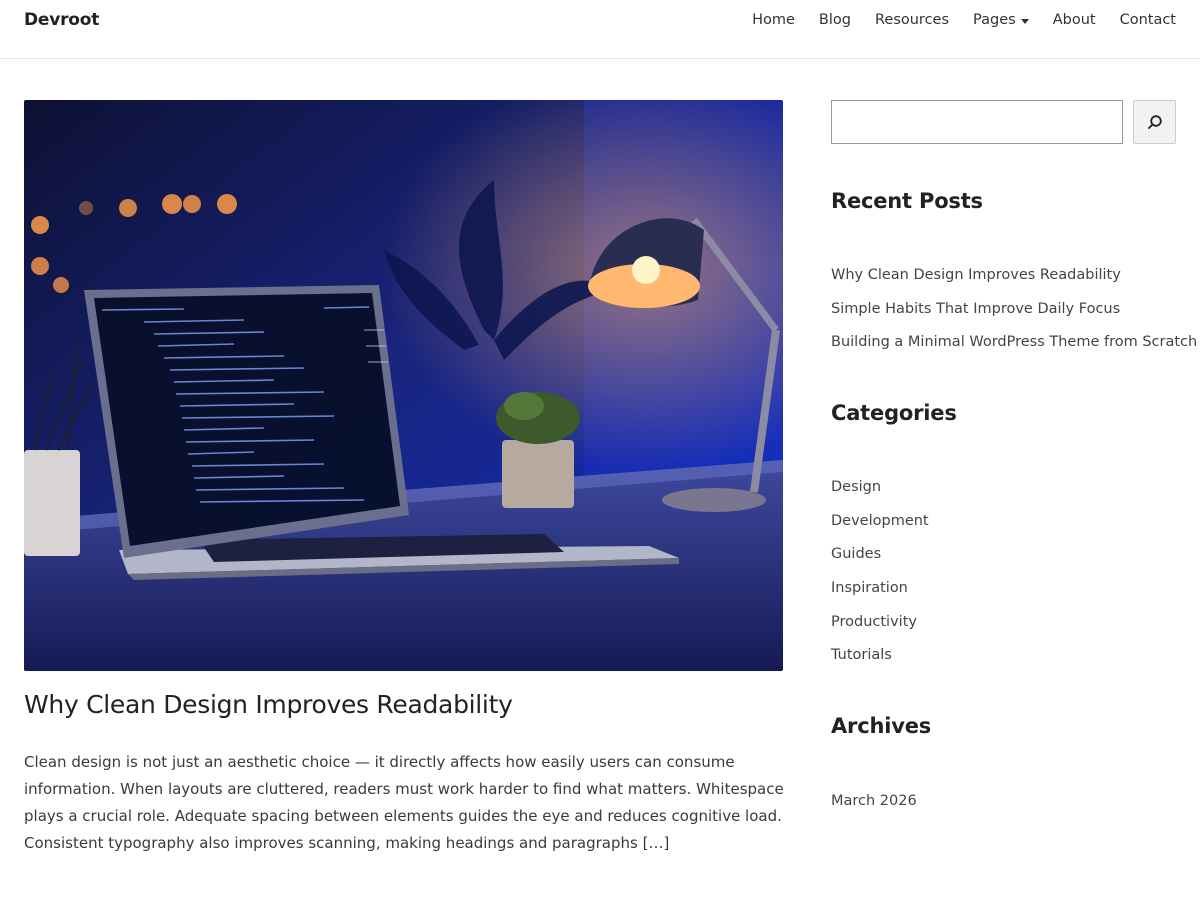 The width and height of the screenshot is (1200, 900). I want to click on archives-title: Archives, so click(881, 726).